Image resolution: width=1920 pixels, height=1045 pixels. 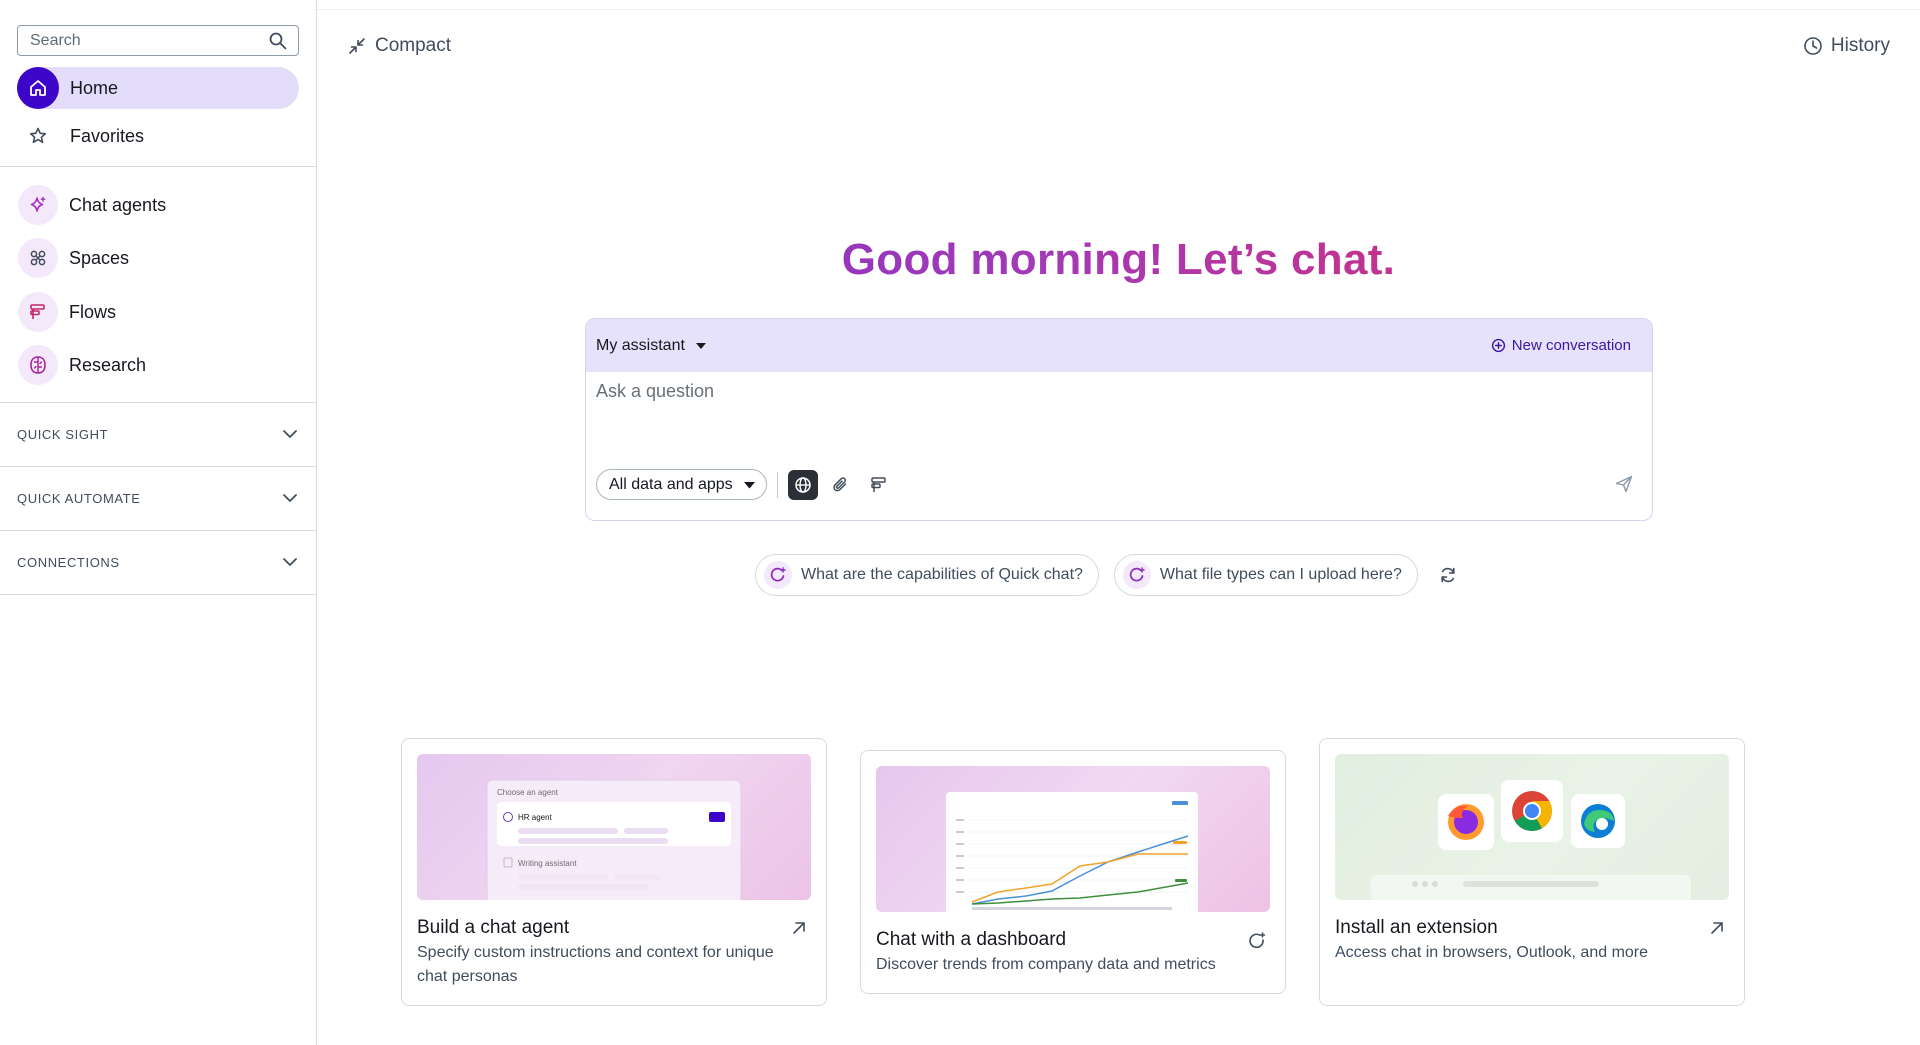 I want to click on spaces-icon, so click(x=38, y=258).